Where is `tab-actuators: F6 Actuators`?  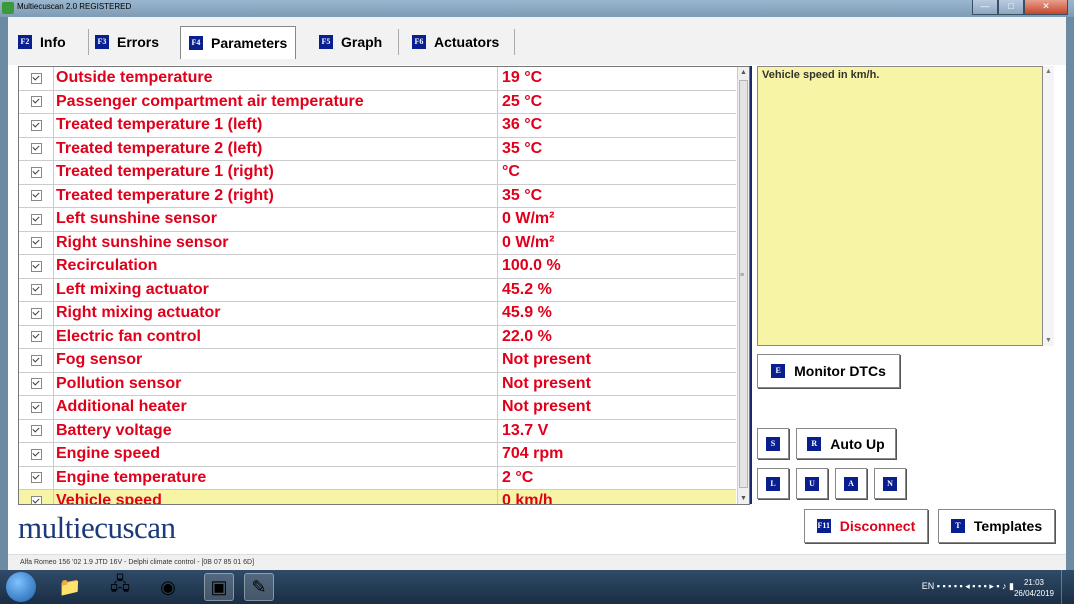
tab-actuators: F6 Actuators is located at coordinates (455, 42).